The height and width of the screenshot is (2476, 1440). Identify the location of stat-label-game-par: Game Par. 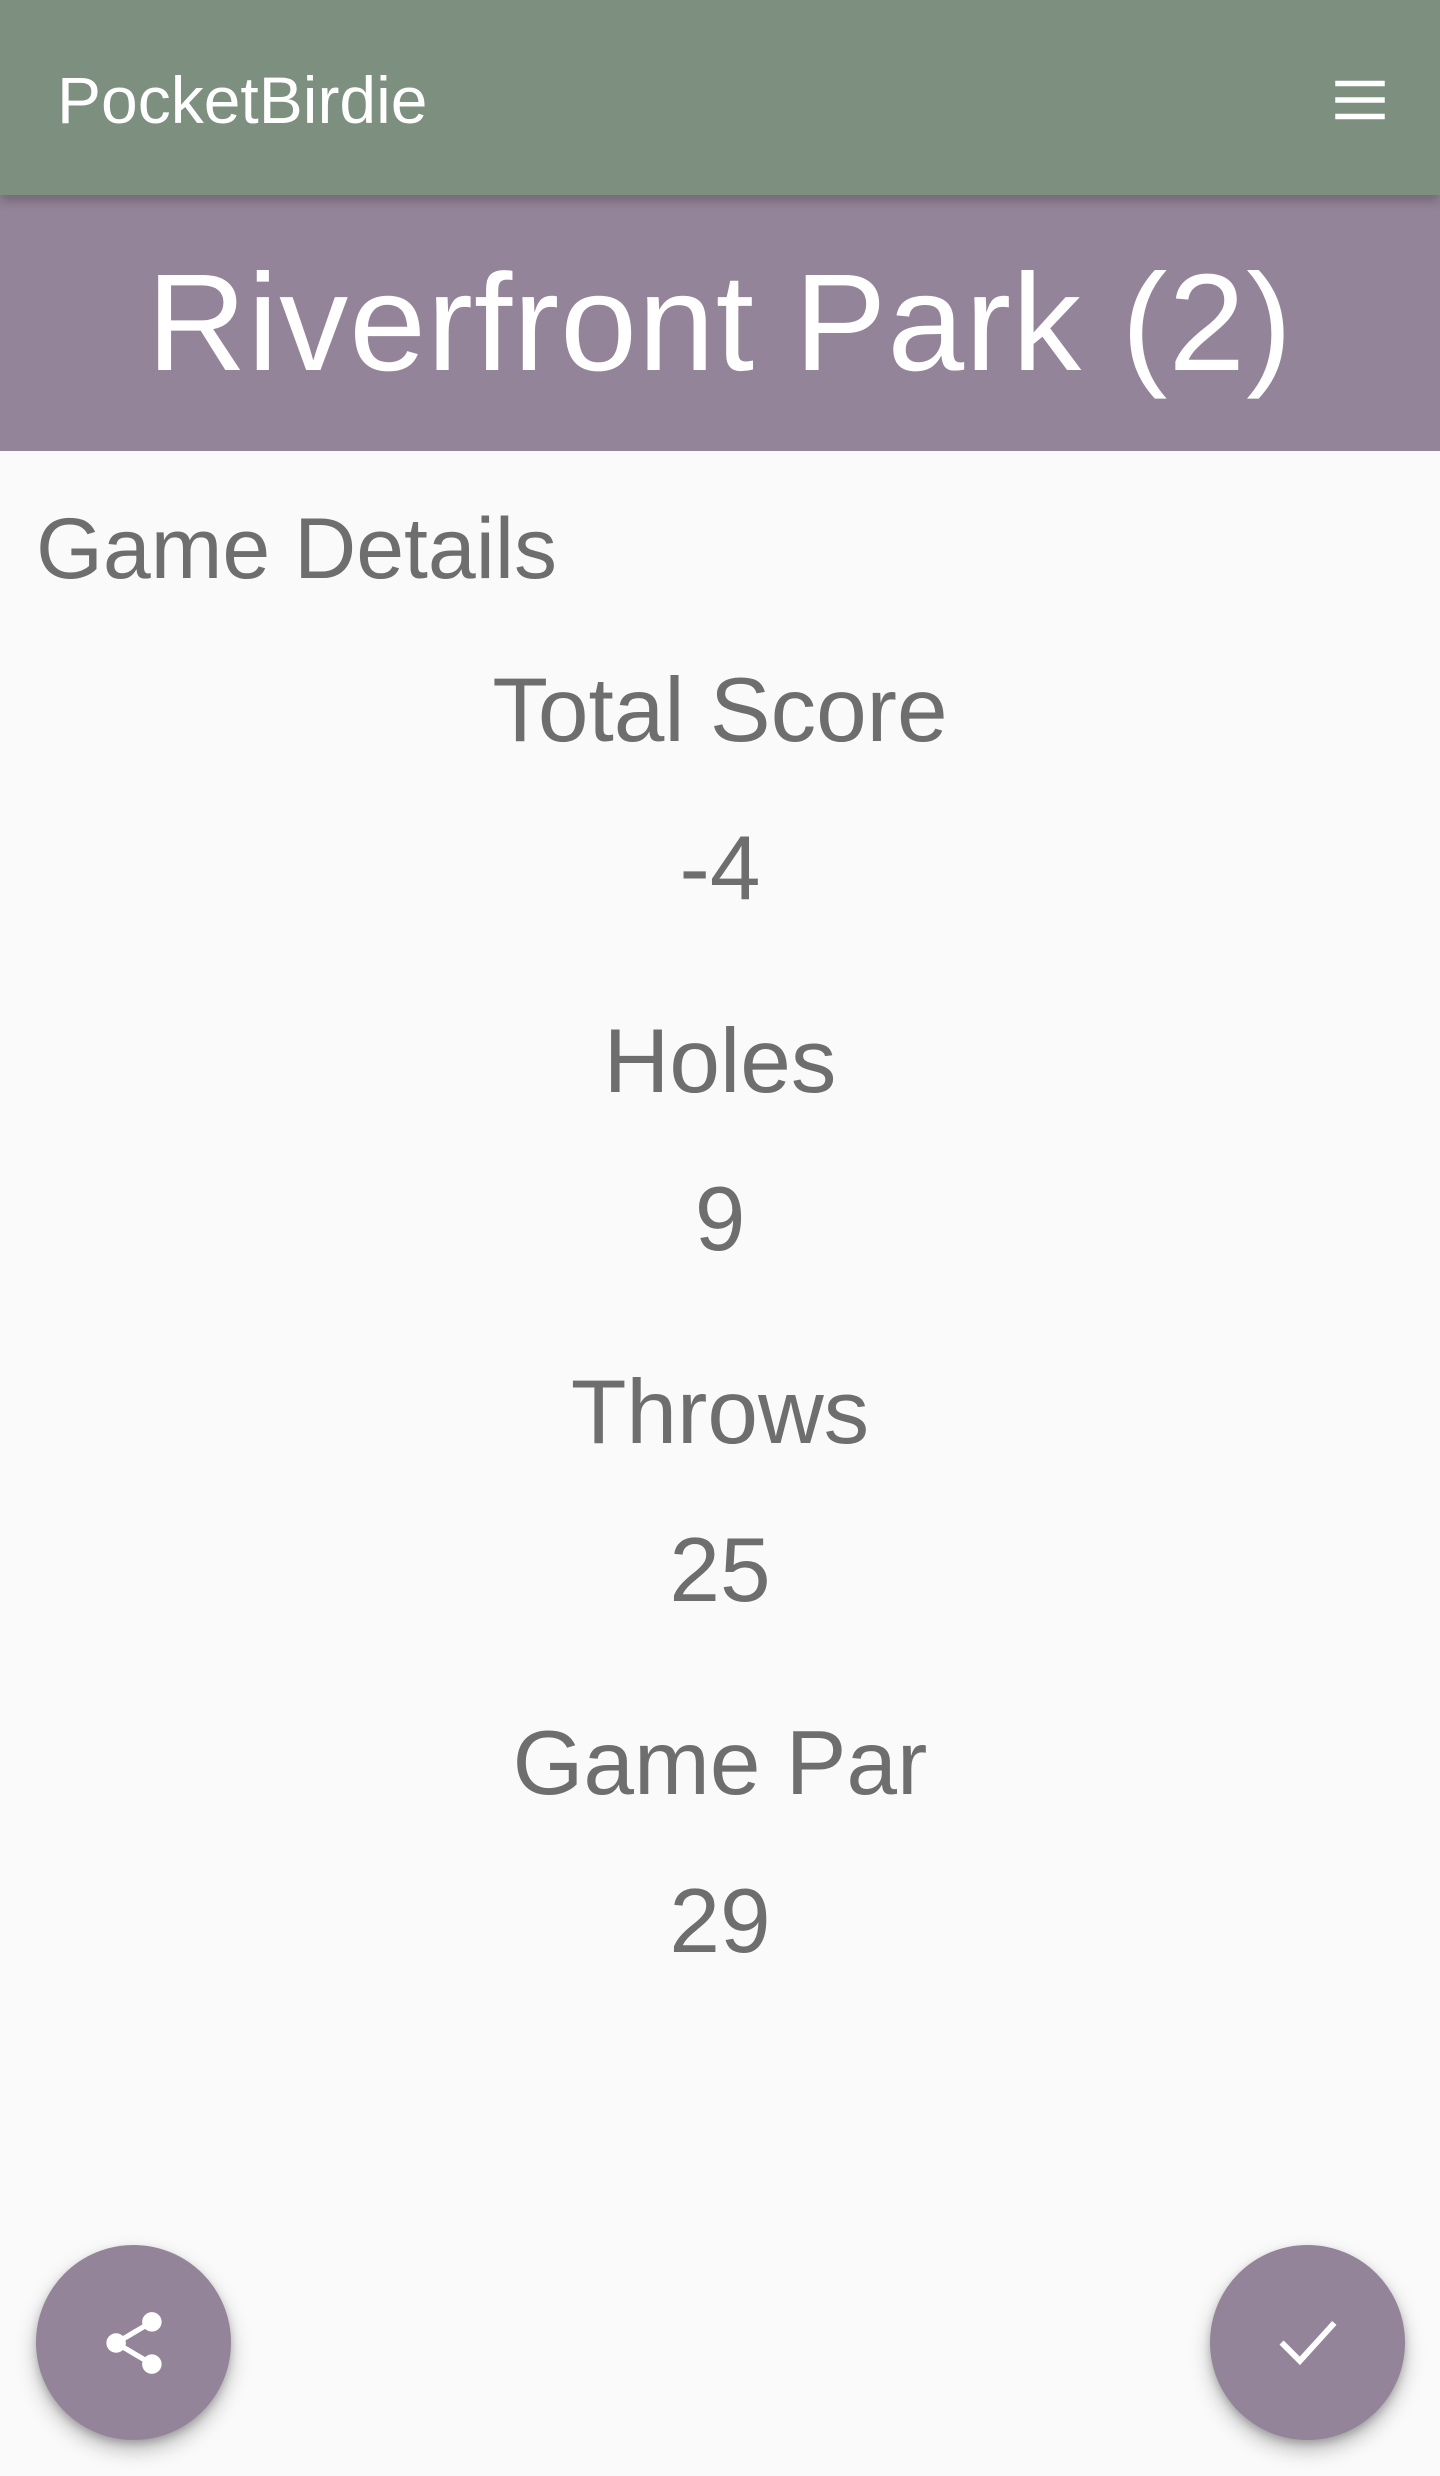
(720, 1763).